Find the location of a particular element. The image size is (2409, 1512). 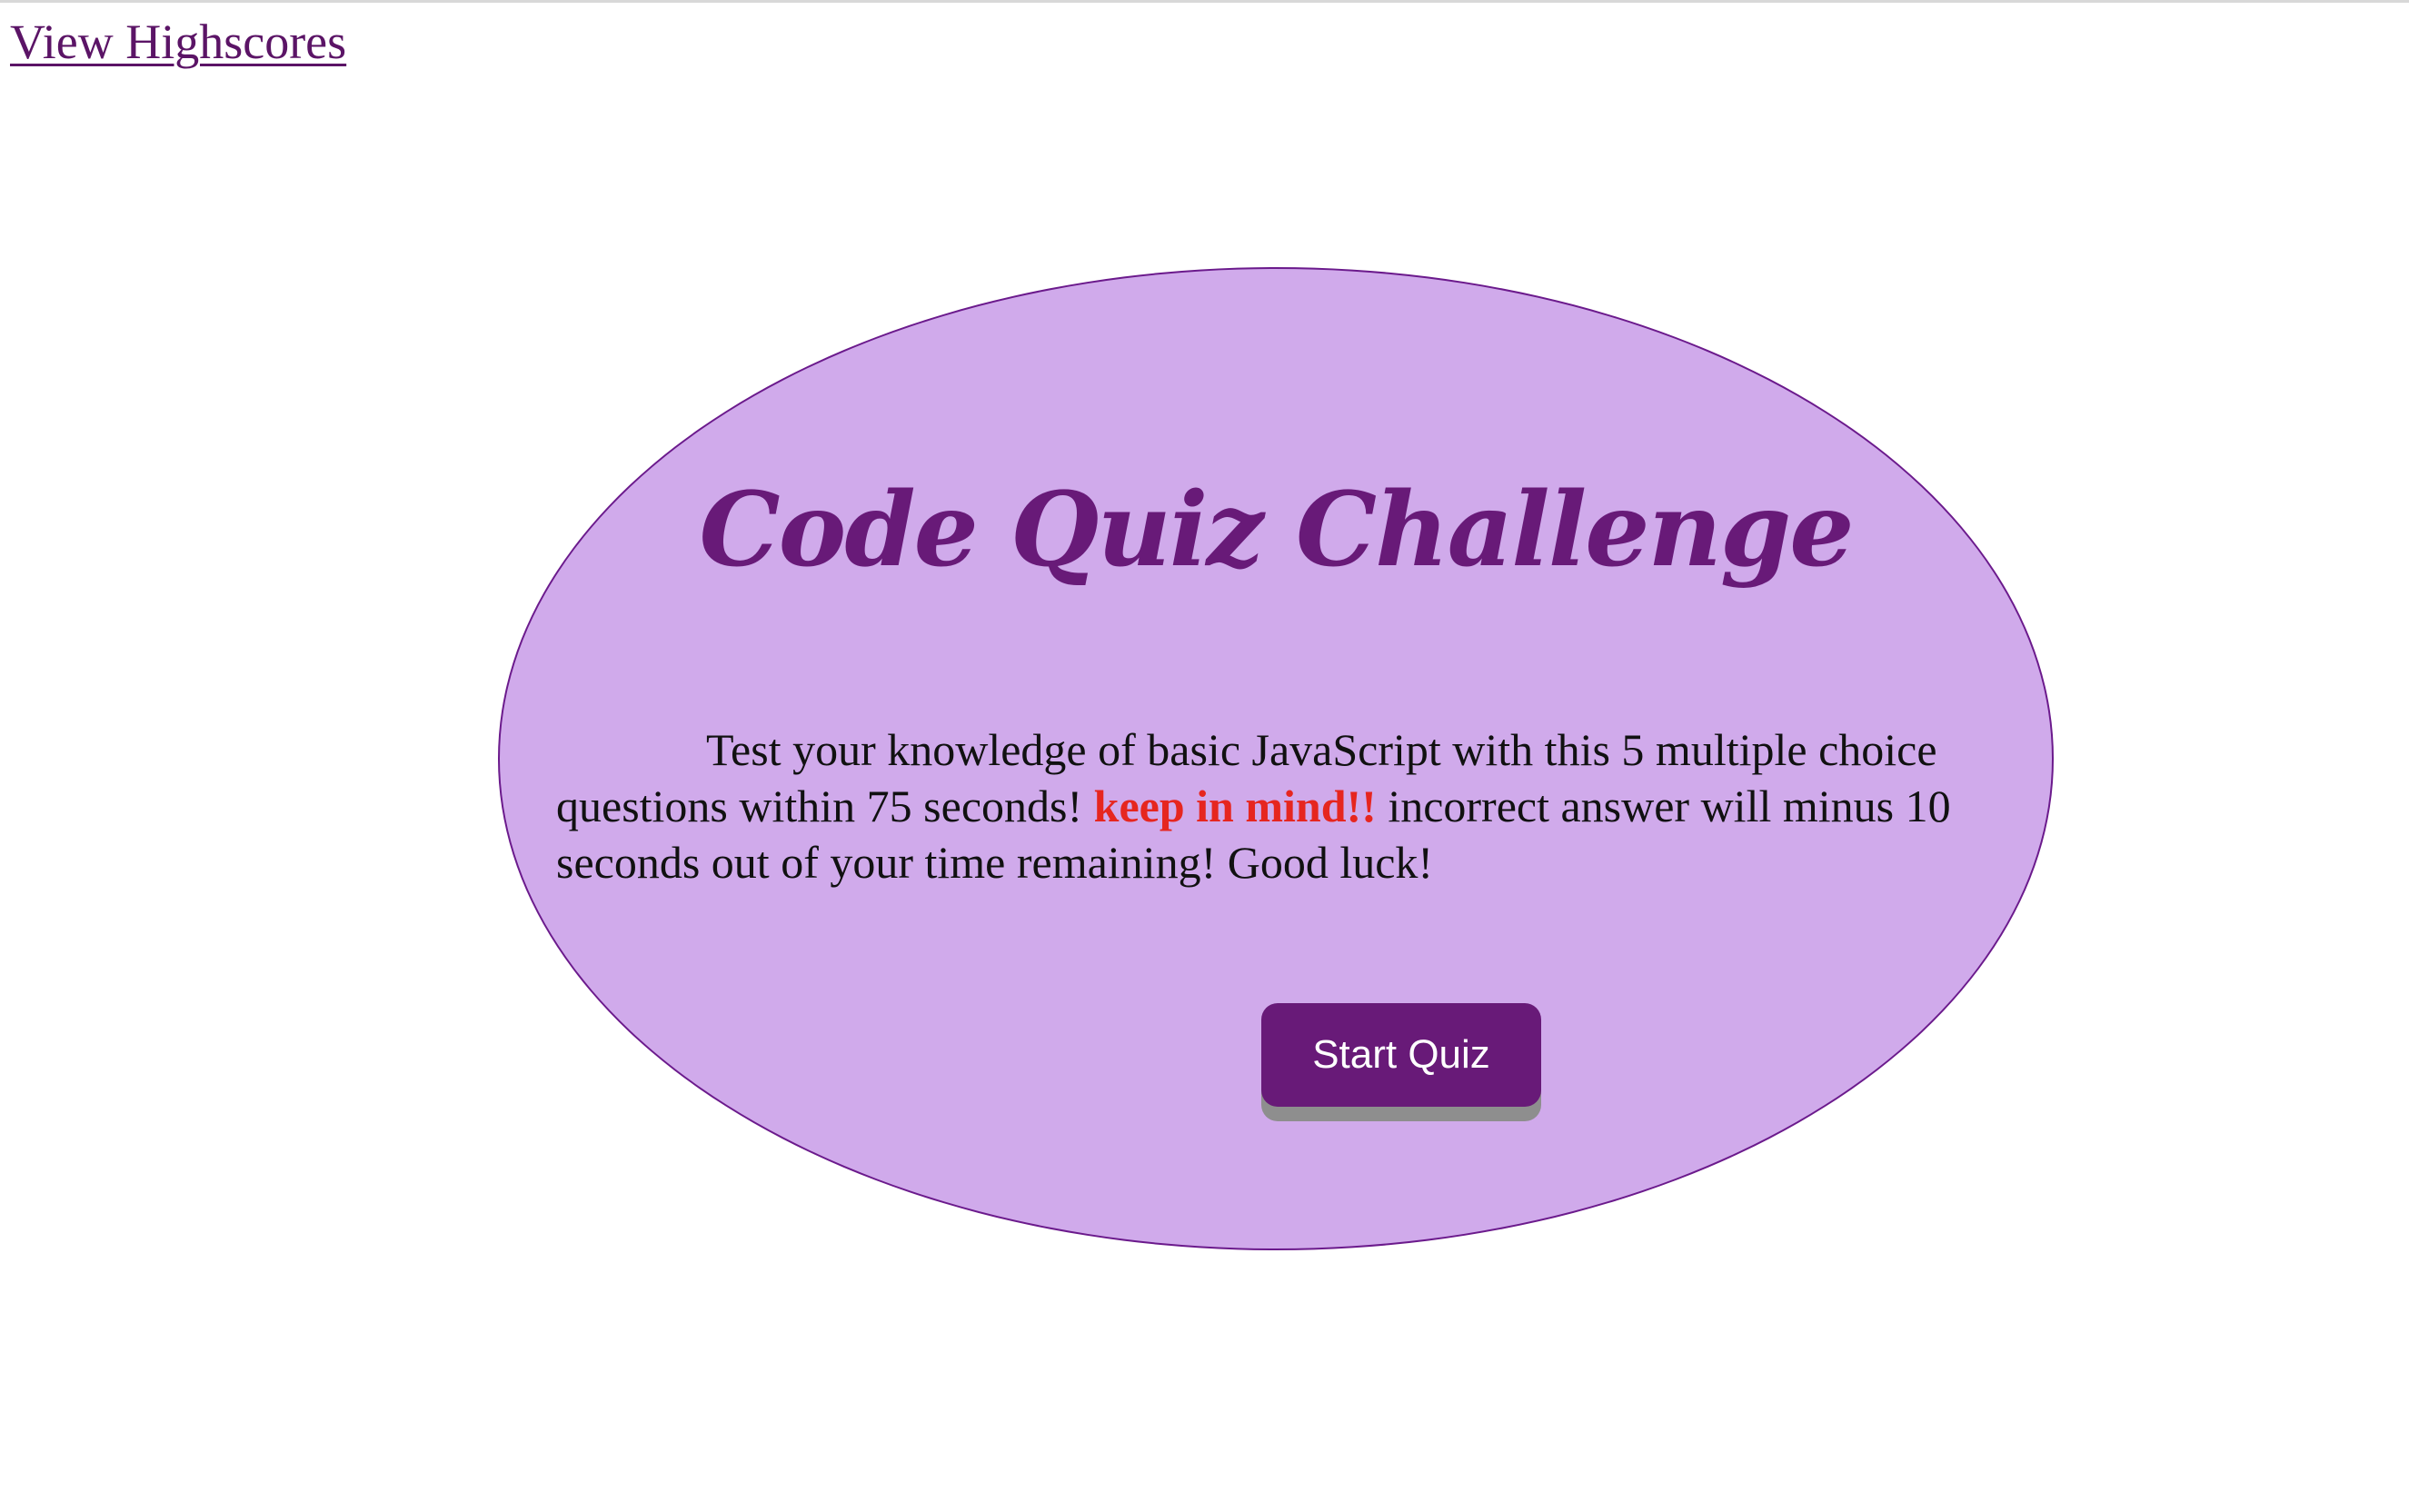

start-quiz-button: Start Quiz is located at coordinates (1401, 1055).